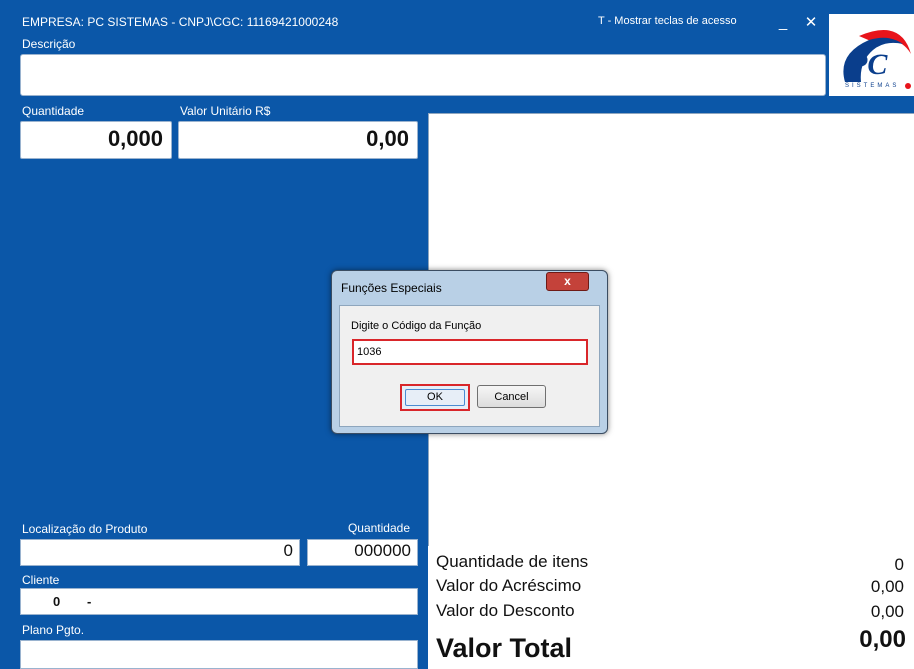  I want to click on dialog-close-button: x, so click(567, 281).